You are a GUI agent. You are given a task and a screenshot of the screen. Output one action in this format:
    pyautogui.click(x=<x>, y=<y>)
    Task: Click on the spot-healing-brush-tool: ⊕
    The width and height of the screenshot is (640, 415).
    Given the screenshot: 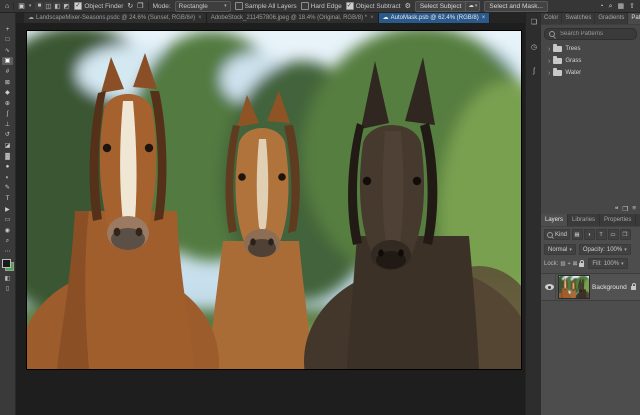 What is the action you would take?
    pyautogui.click(x=7, y=103)
    